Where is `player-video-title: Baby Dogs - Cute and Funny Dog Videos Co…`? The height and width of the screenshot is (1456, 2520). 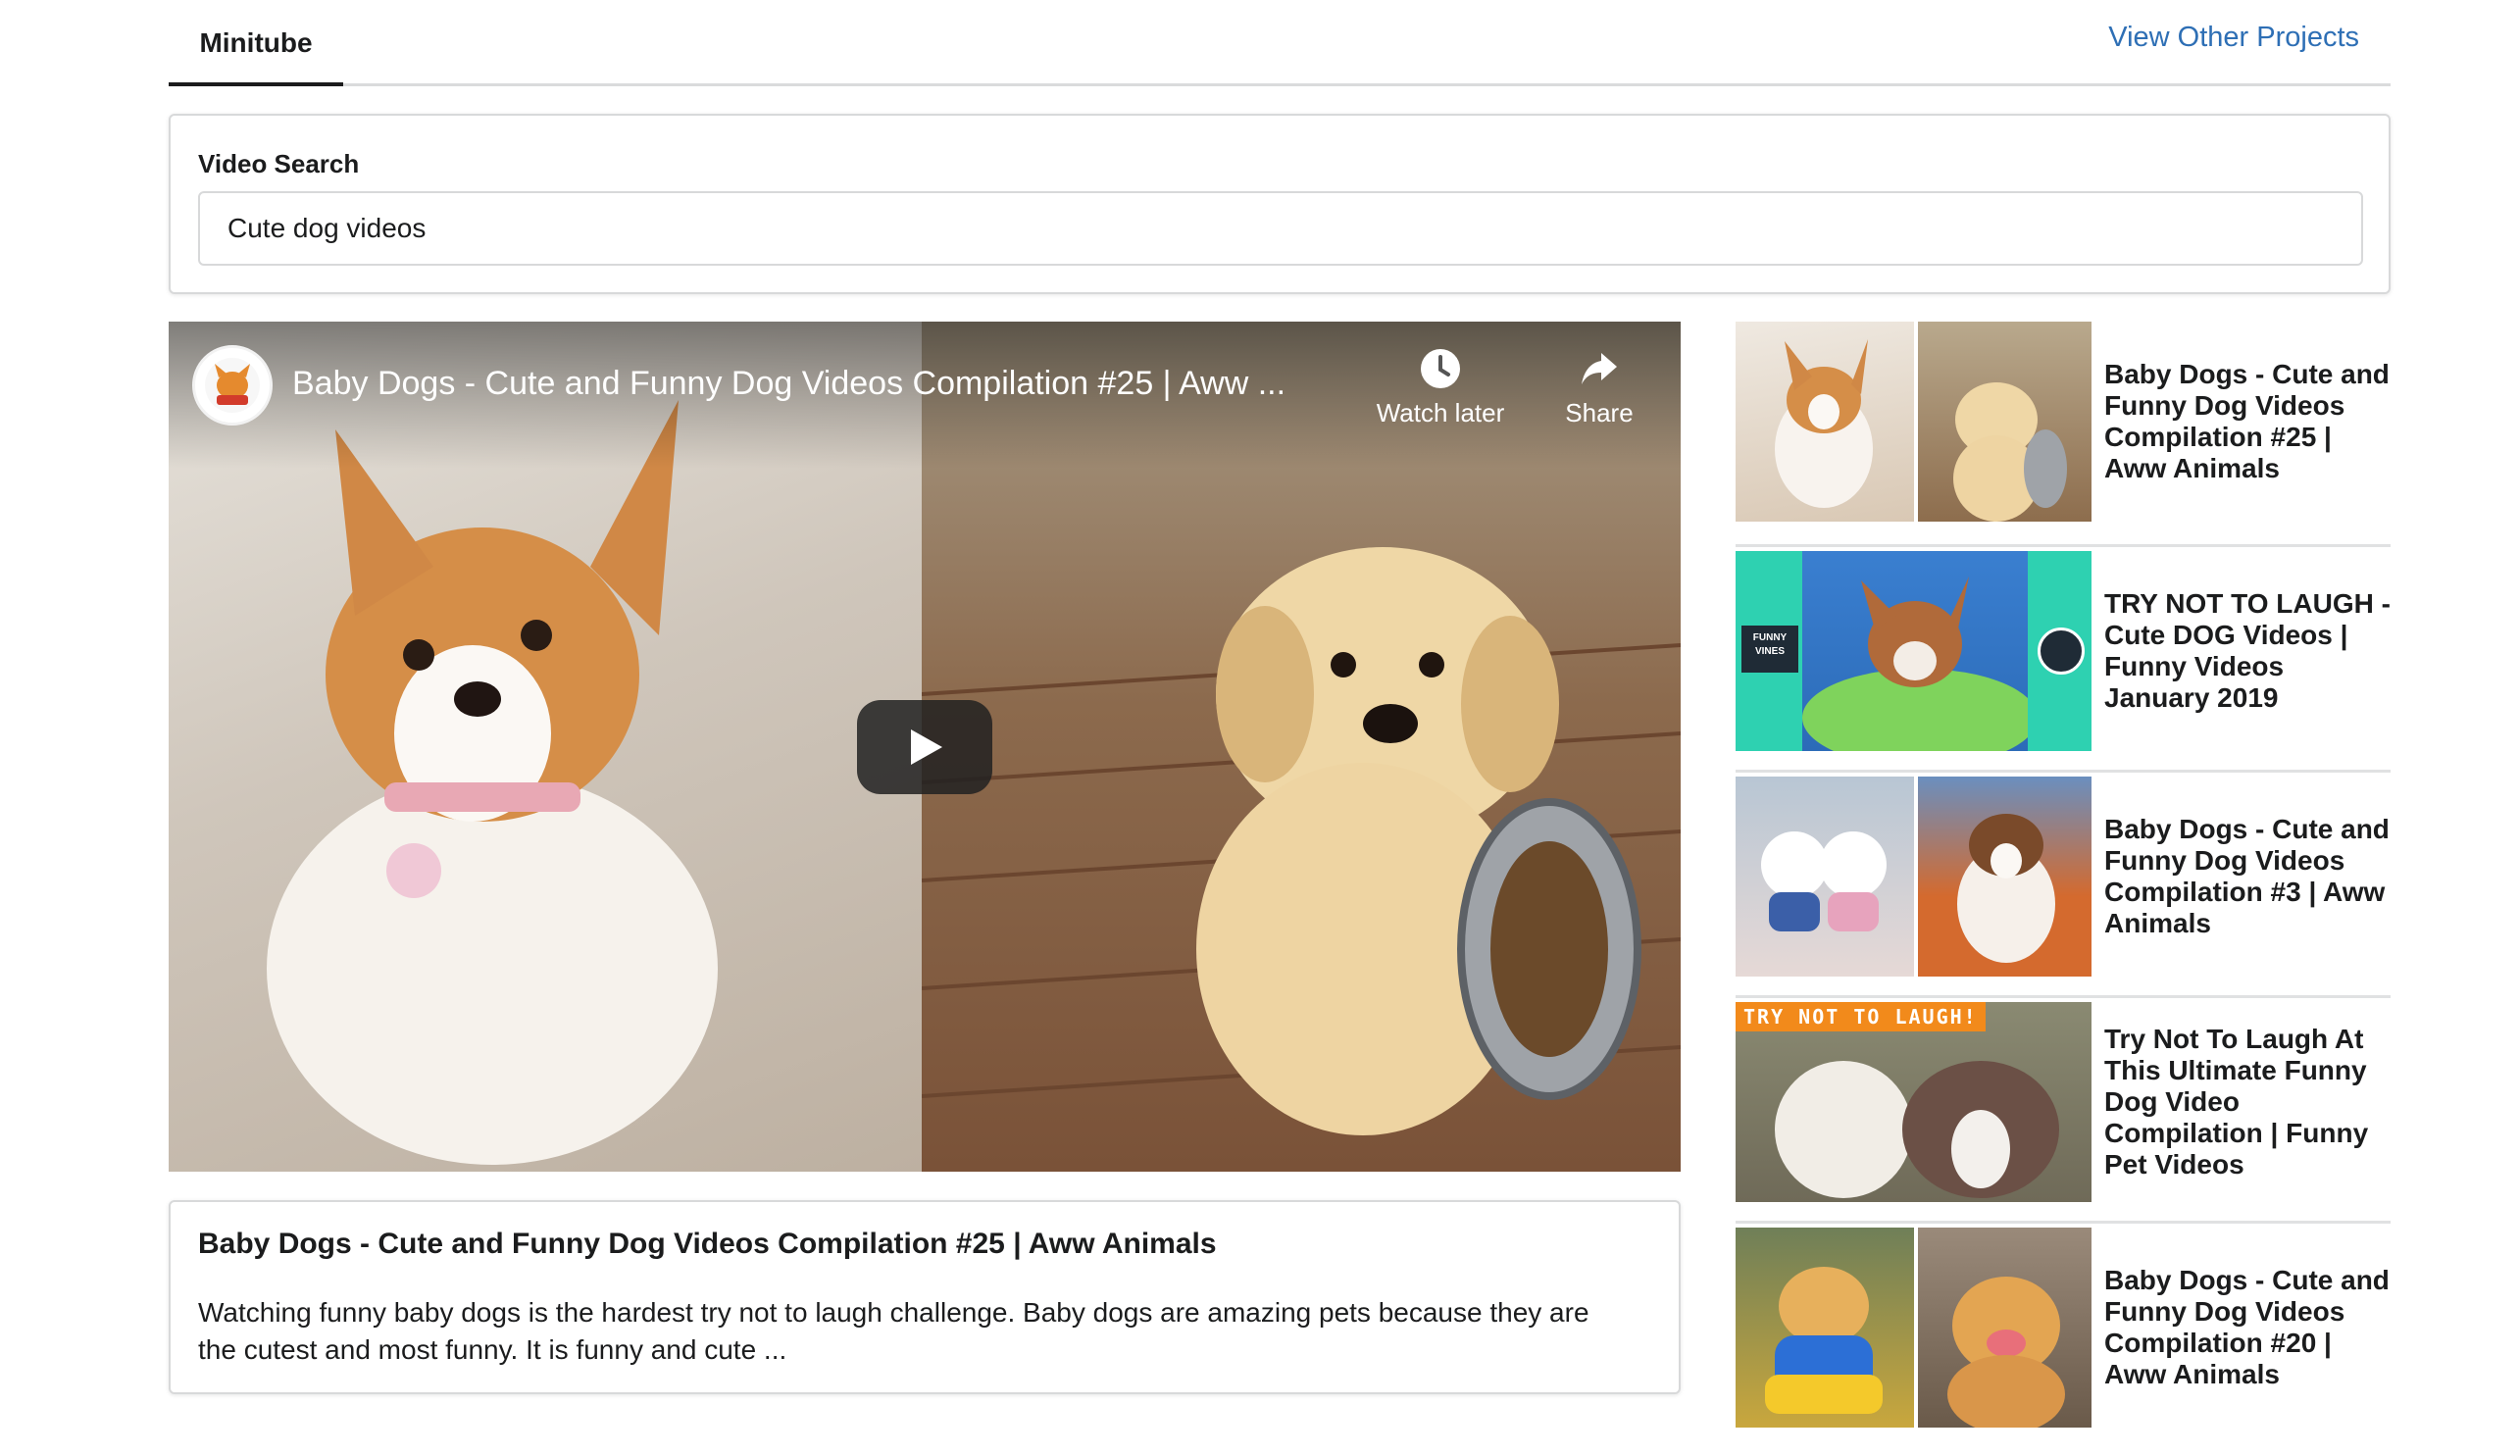 player-video-title: Baby Dogs - Cute and Funny Dog Videos Co… is located at coordinates (788, 384).